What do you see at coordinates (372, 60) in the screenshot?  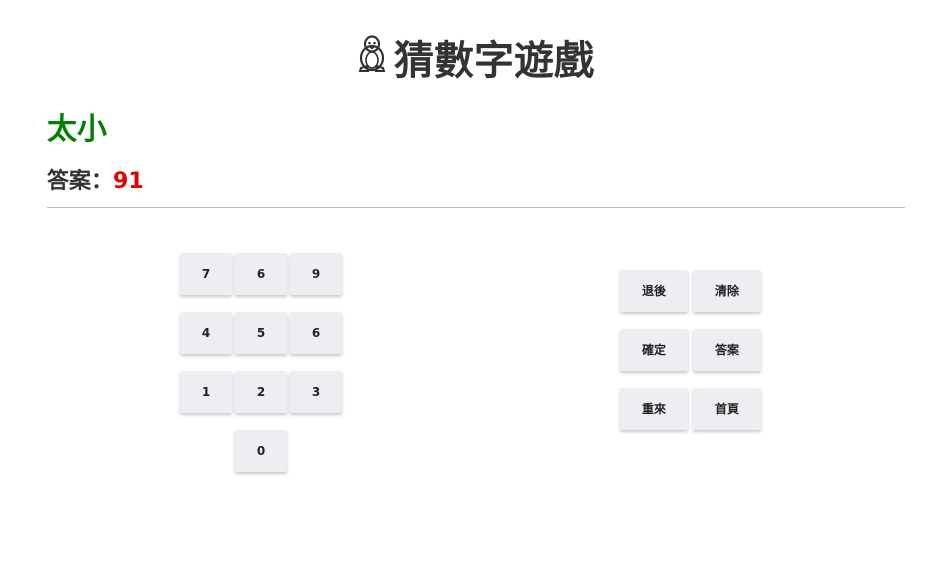 I see `penguin-icon` at bounding box center [372, 60].